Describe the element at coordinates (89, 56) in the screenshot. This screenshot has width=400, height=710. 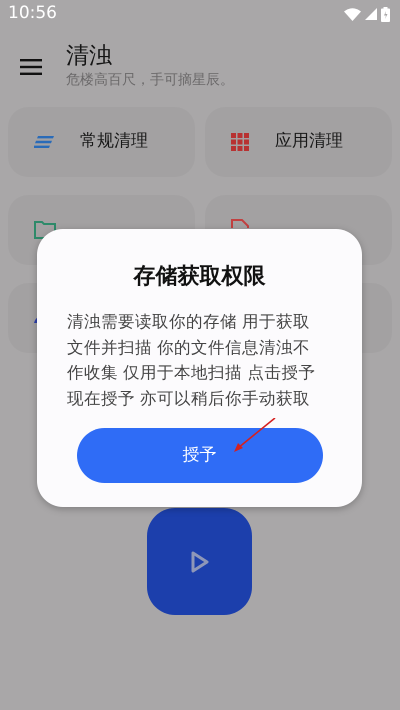
I see `app-title: 清浊` at that location.